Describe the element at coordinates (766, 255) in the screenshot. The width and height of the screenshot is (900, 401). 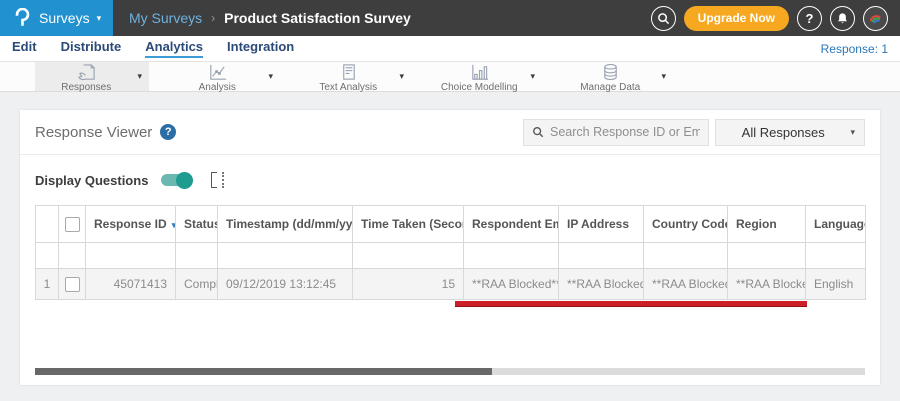
I see `filter-input-region` at that location.